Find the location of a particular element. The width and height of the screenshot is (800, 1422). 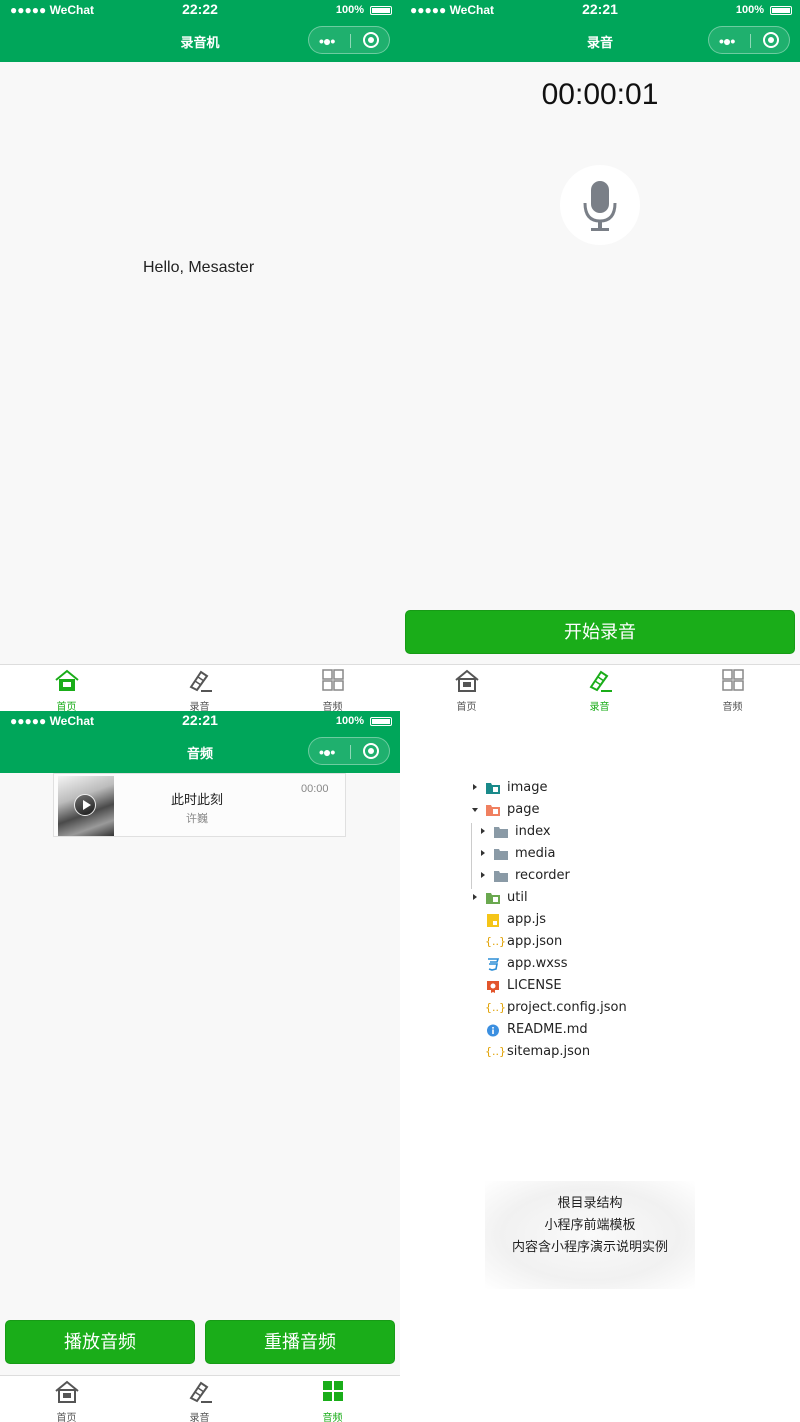

tree-item-name: app.json is located at coordinates (535, 941).